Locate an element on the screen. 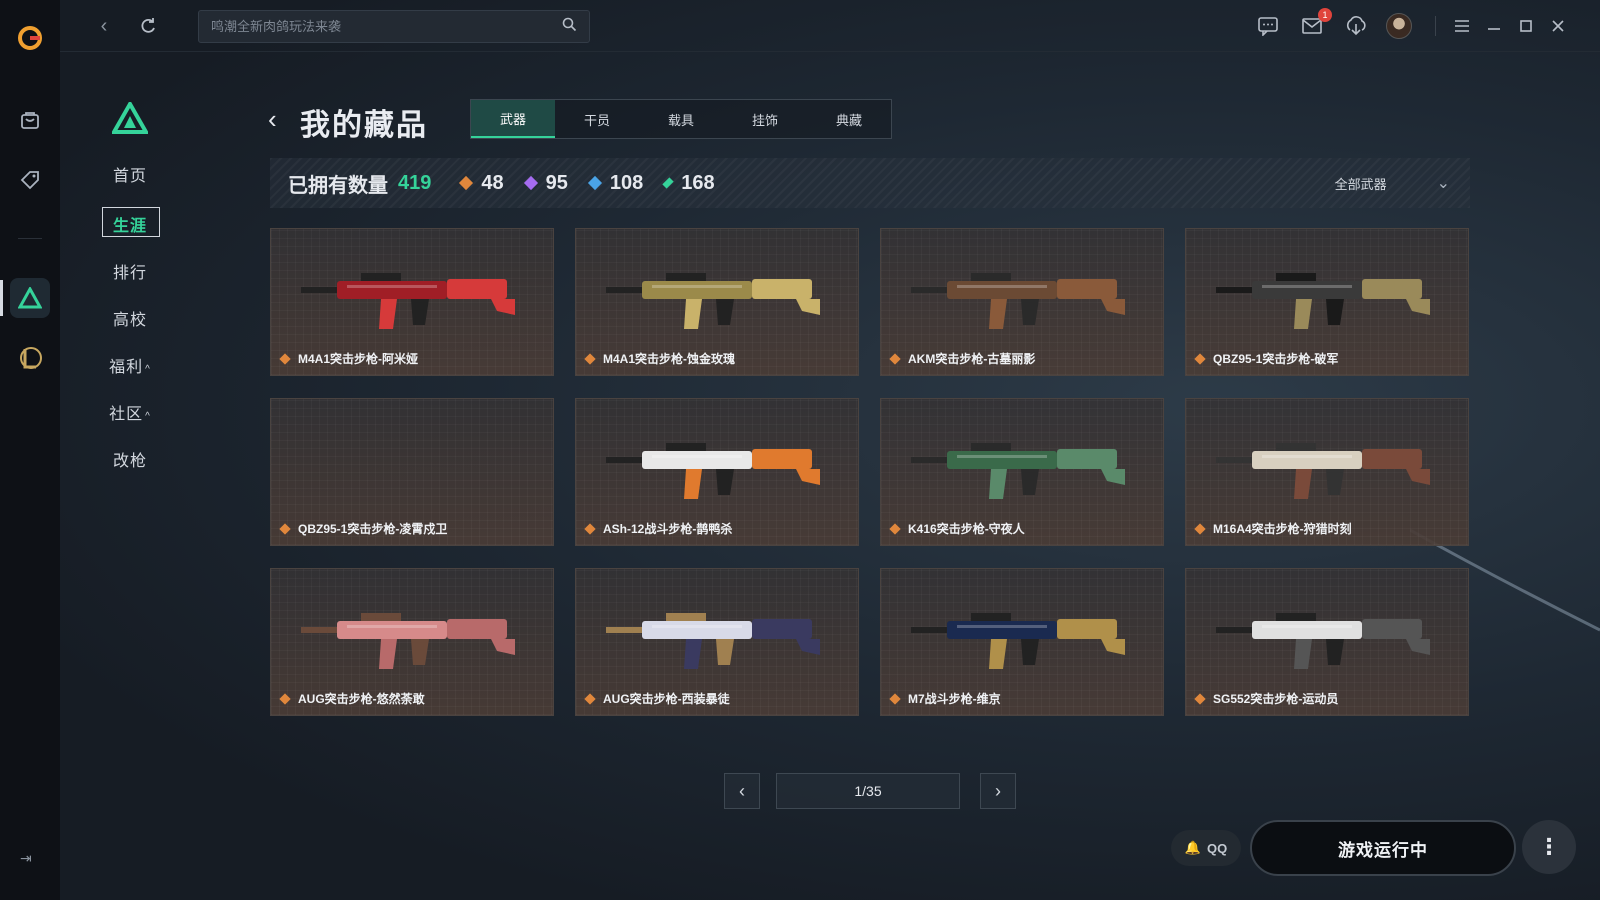 The image size is (1600, 900). weapon-card-label: AUG突击步枪-西装暴徒 is located at coordinates (657, 698).